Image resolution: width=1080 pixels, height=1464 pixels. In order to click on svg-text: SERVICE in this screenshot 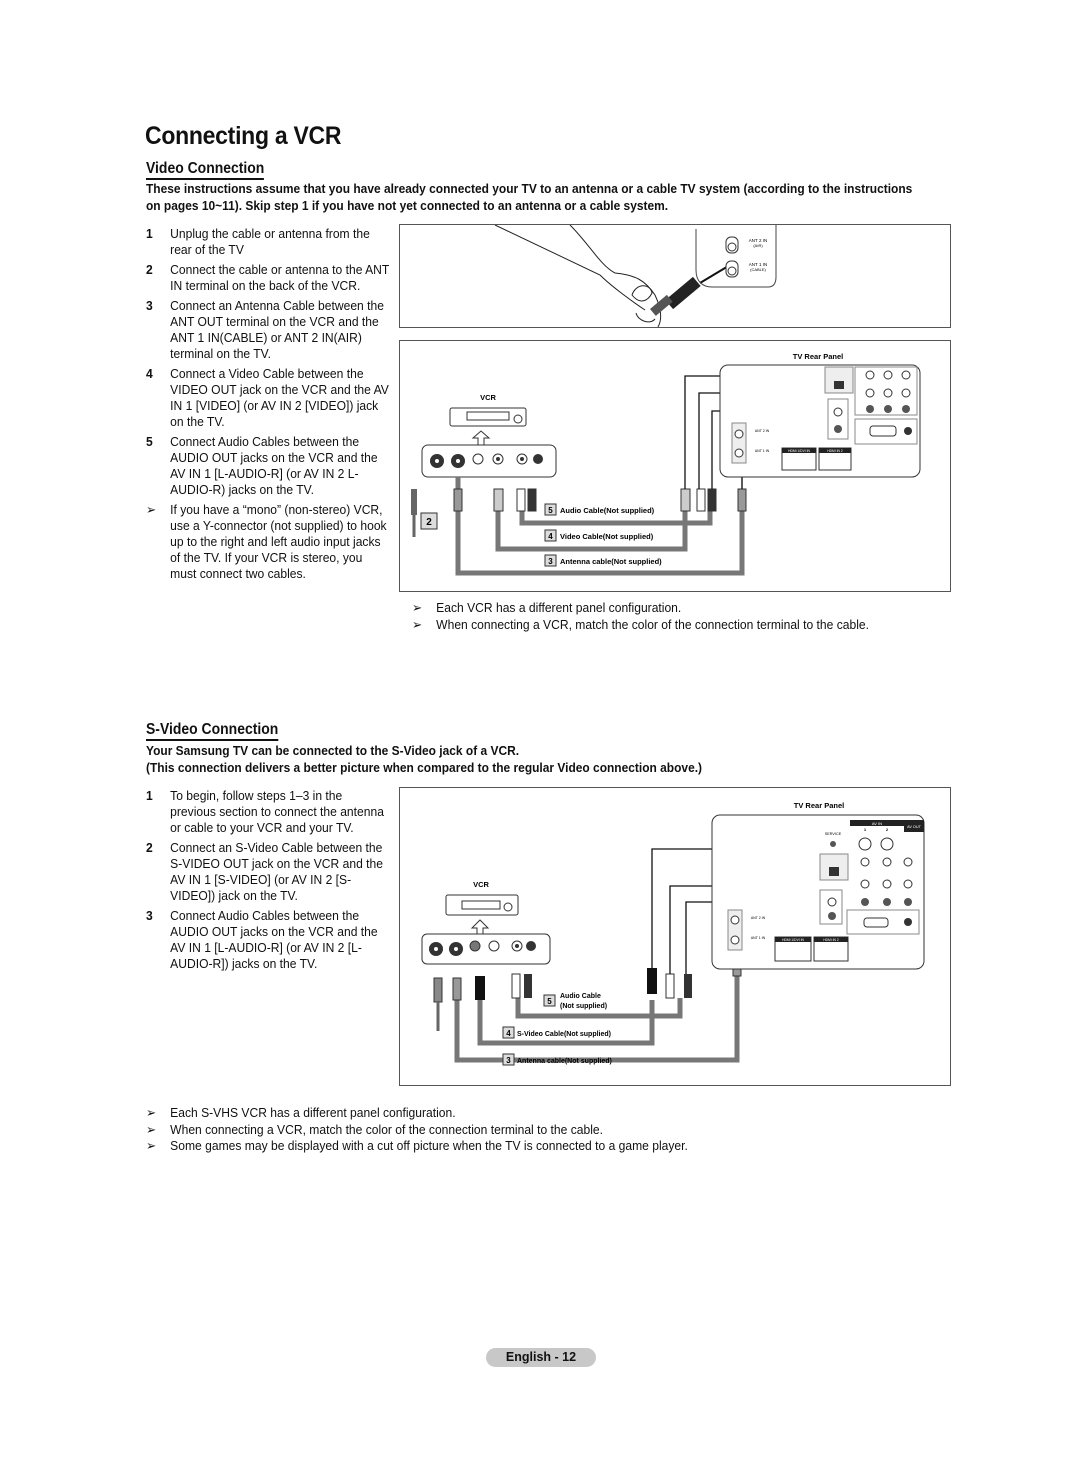, I will do `click(833, 834)`.